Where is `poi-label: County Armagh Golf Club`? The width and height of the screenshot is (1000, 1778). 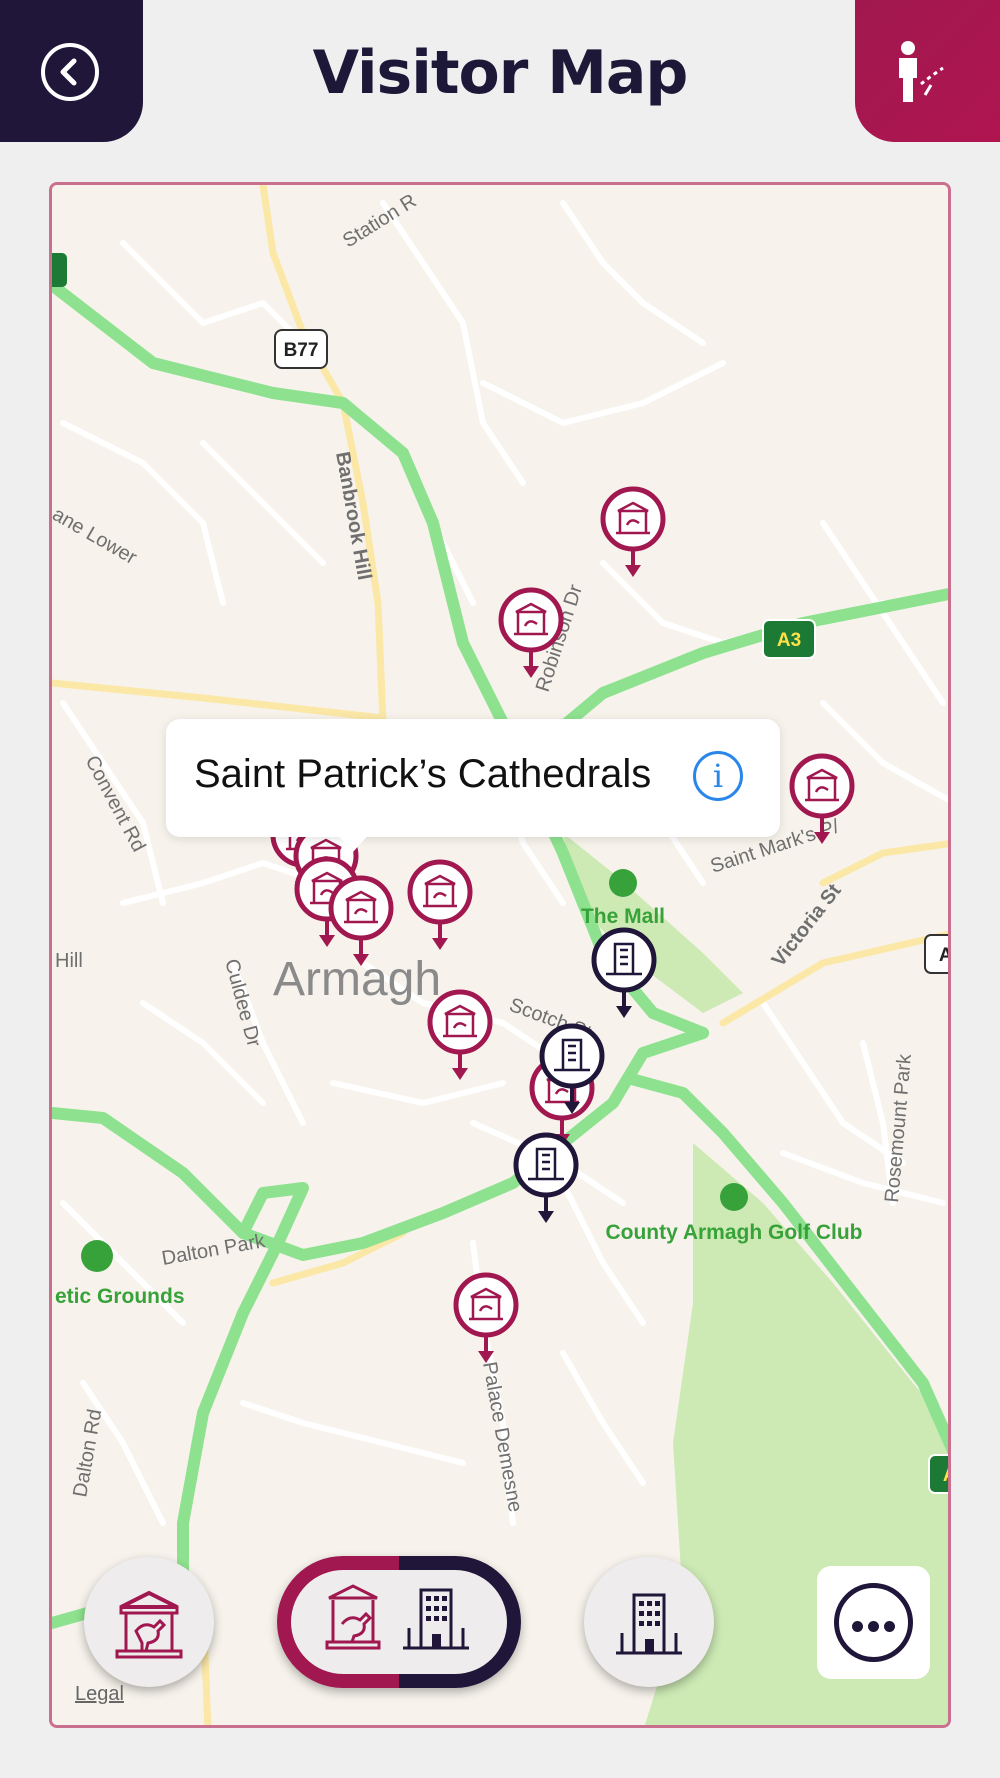 poi-label: County Armagh Golf Club is located at coordinates (733, 1232).